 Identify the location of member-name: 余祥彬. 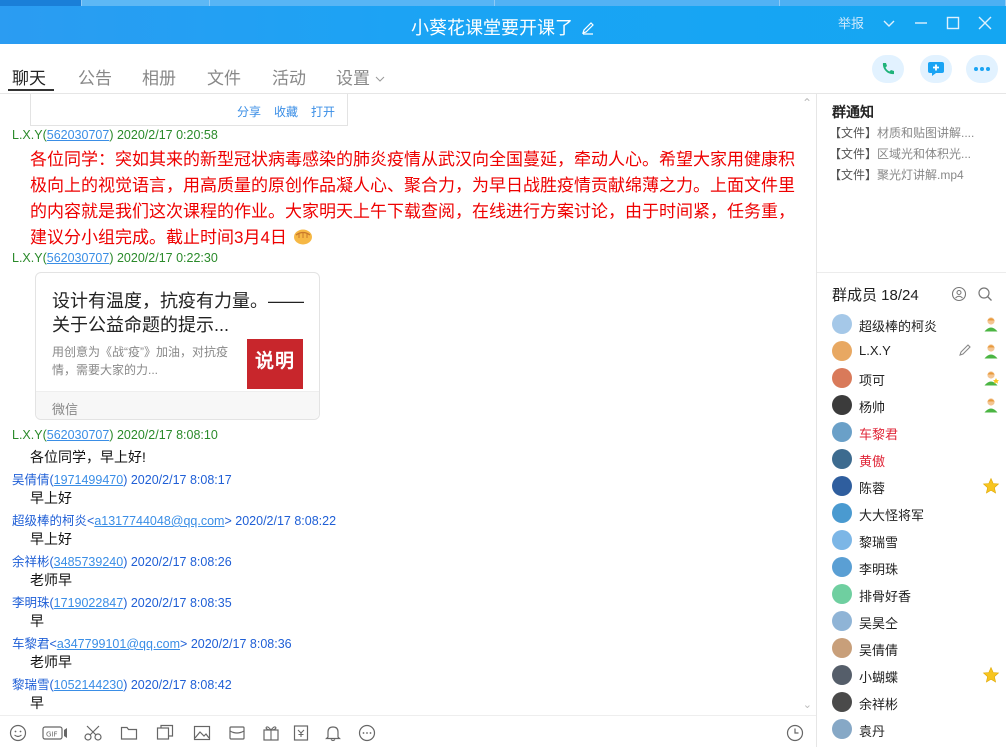
(879, 704).